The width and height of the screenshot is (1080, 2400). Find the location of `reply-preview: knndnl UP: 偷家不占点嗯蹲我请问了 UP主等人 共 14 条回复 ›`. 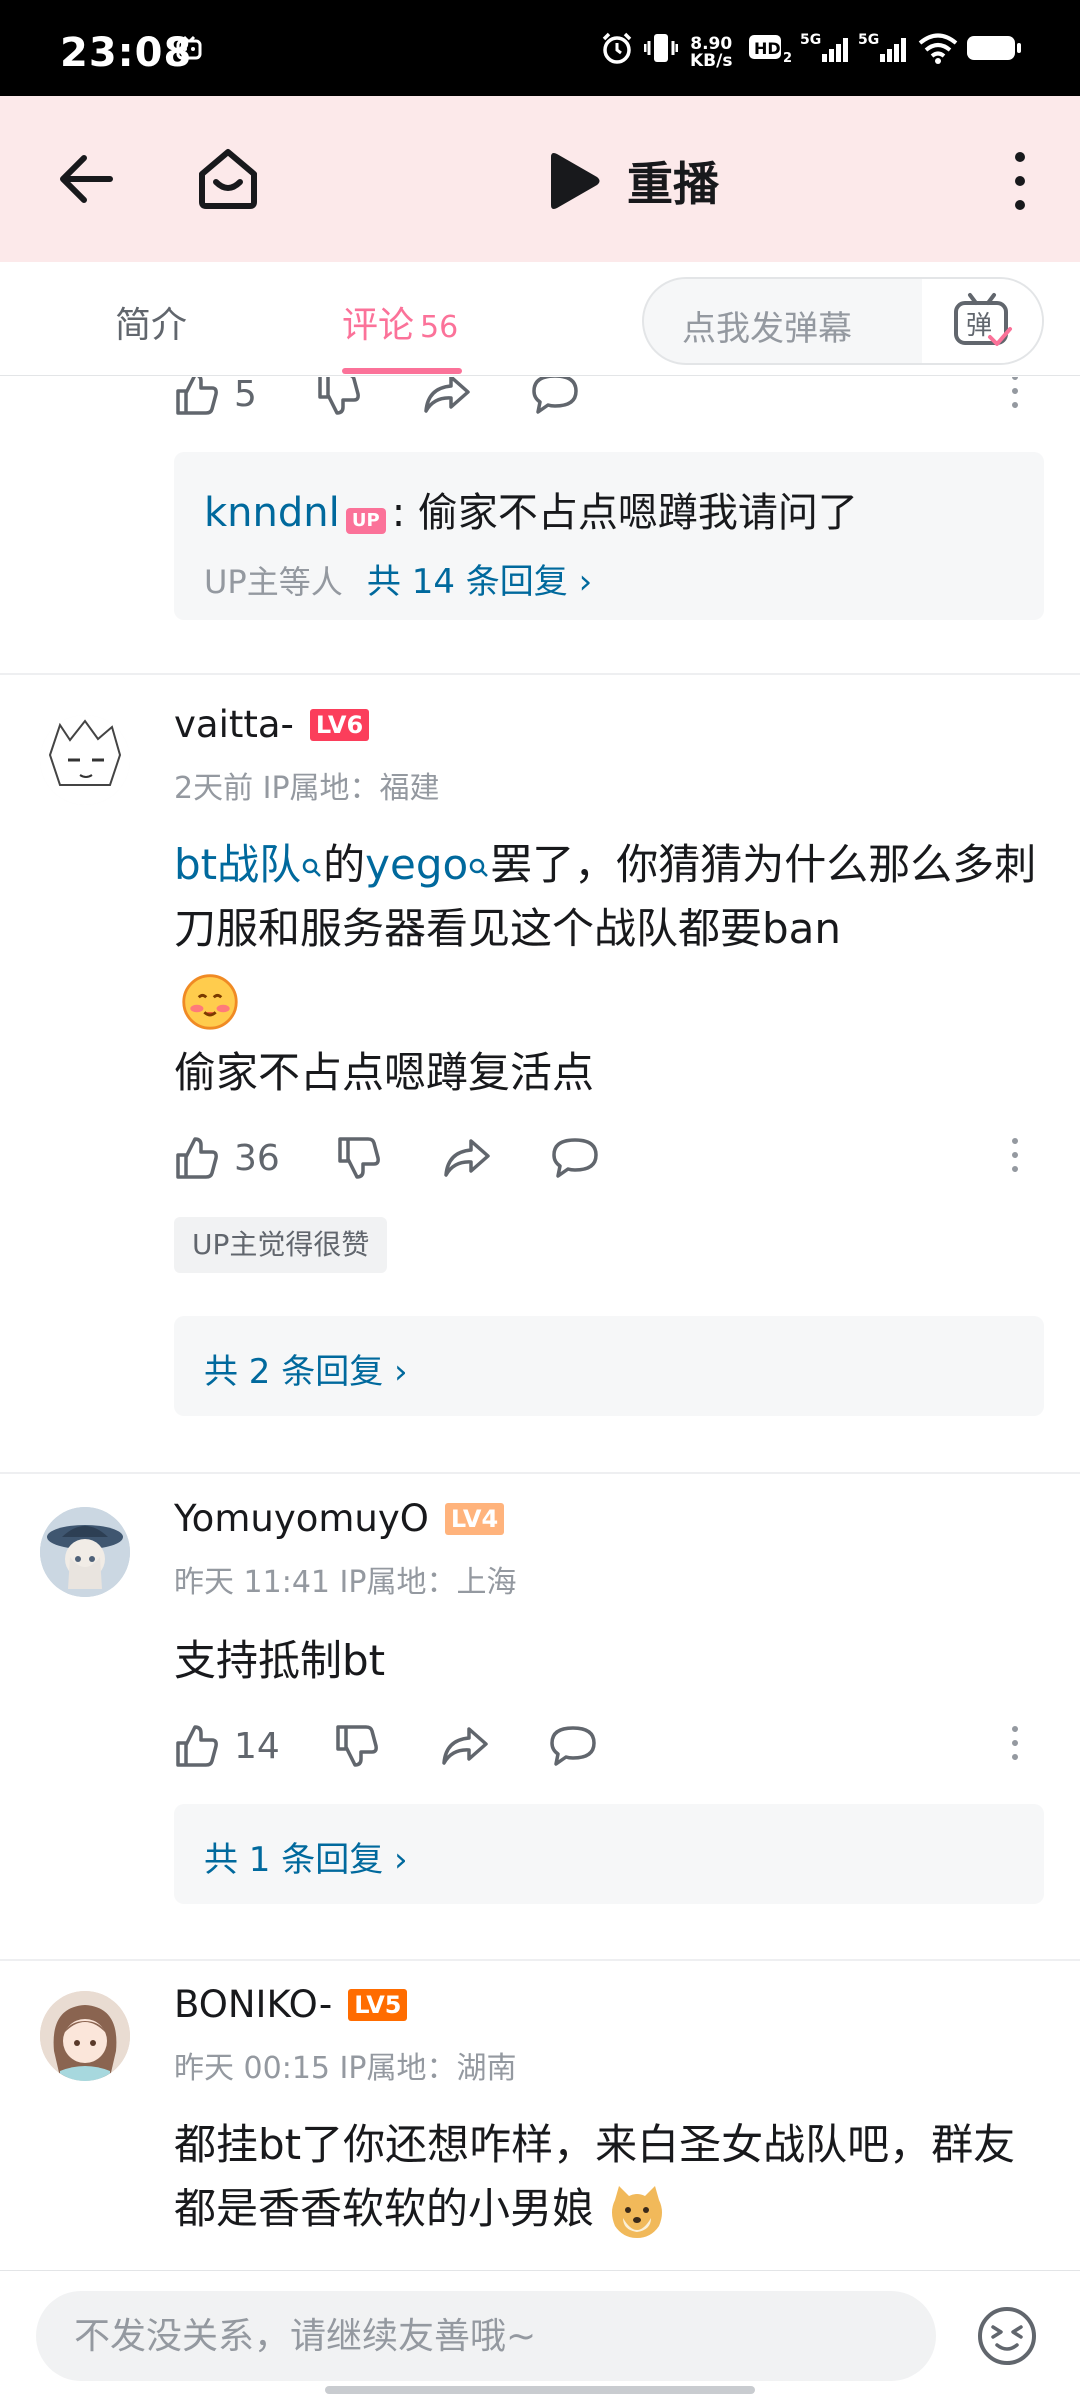

reply-preview: knndnl UP: 偷家不占点嗯蹲我请问了 UP主等人 共 14 条回复 › is located at coordinates (609, 536).